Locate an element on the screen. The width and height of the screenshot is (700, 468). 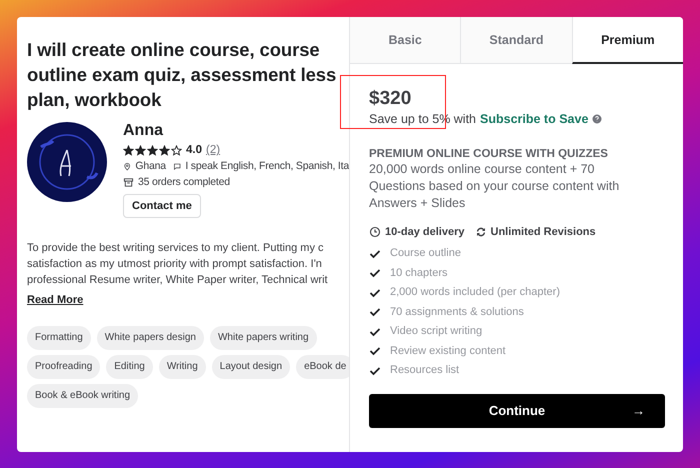
skill-tag: eBook de is located at coordinates (322, 367).